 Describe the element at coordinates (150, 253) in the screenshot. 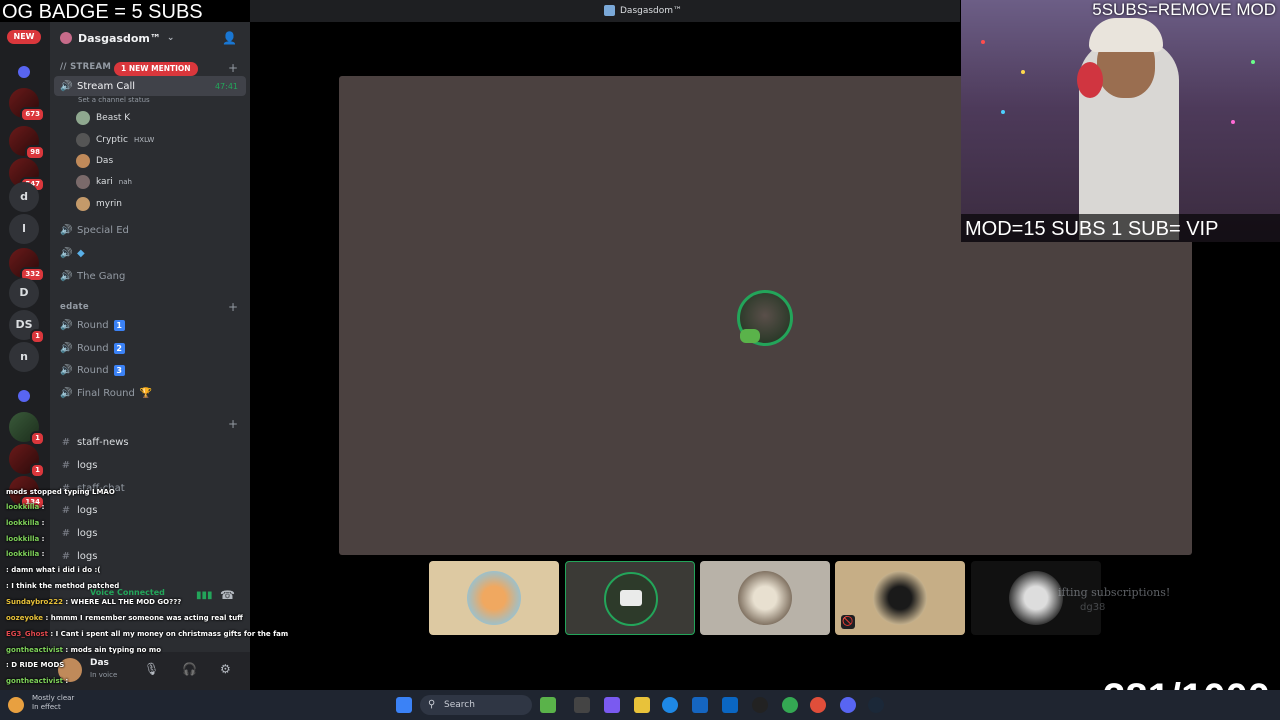

I see `channel-gem: 🔊 ◆` at that location.